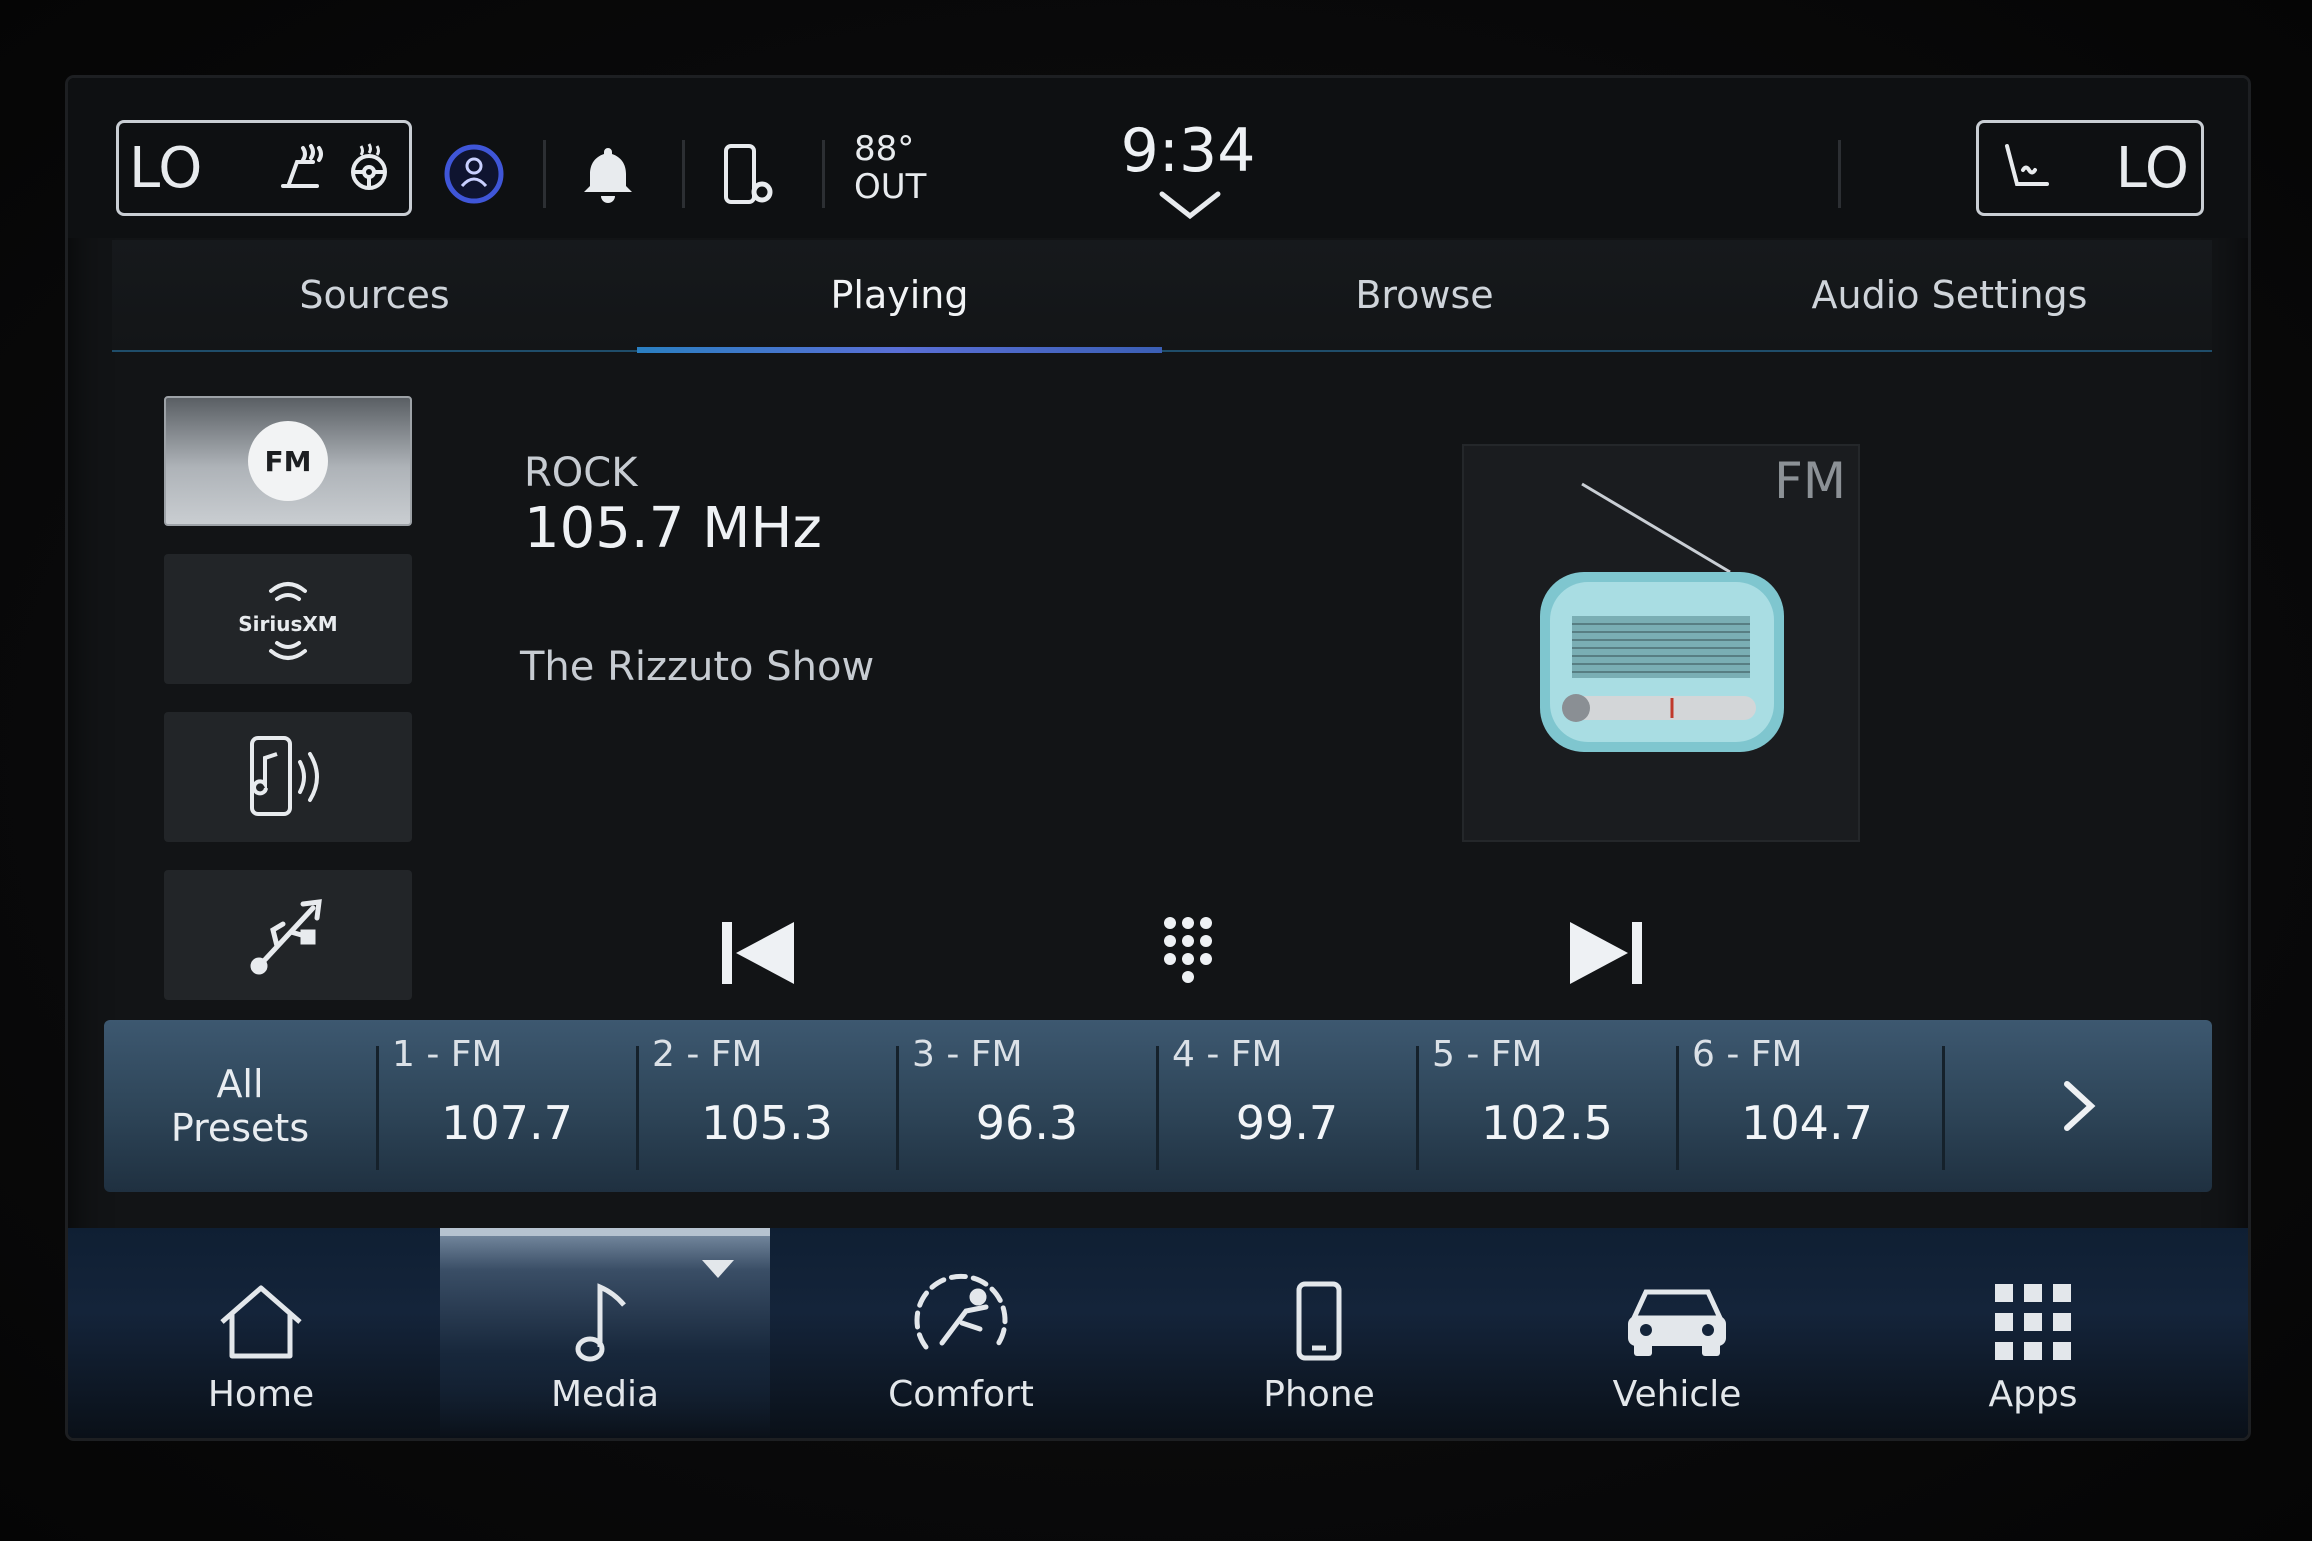  I want to click on tab-audio-settings: Audio Settings, so click(1949, 295).